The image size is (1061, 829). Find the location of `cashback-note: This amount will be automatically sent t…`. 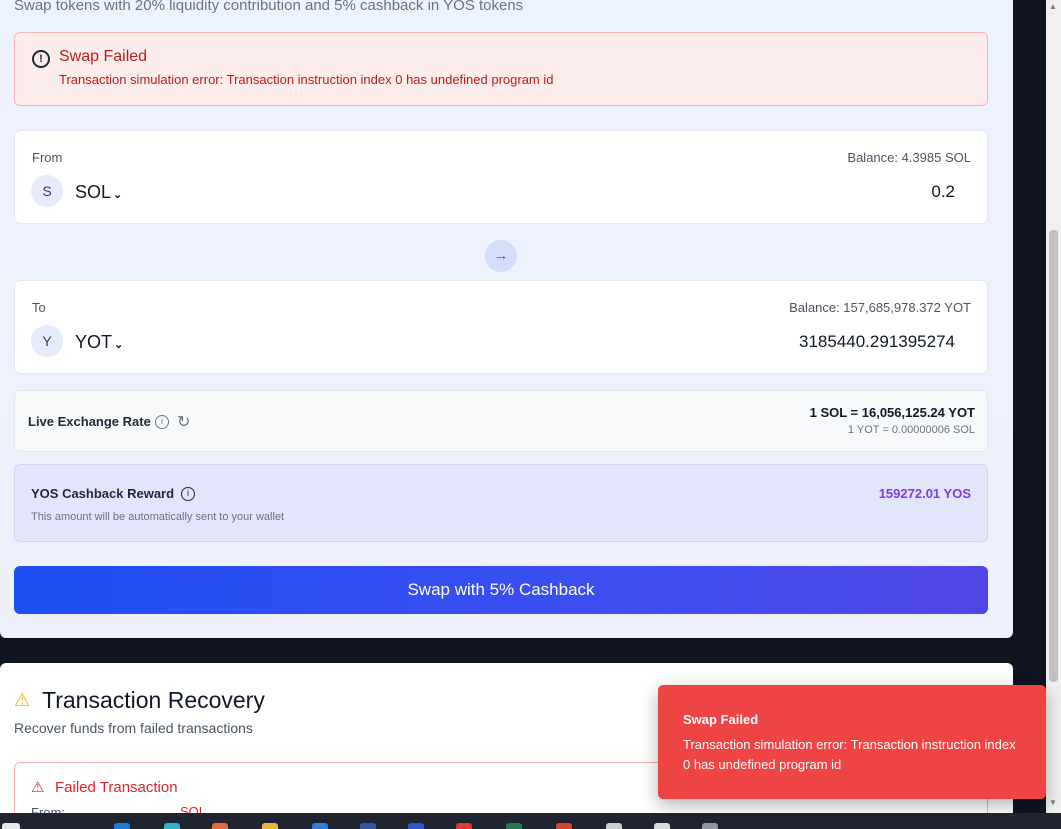

cashback-note: This amount will be automatically sent t… is located at coordinates (158, 517).